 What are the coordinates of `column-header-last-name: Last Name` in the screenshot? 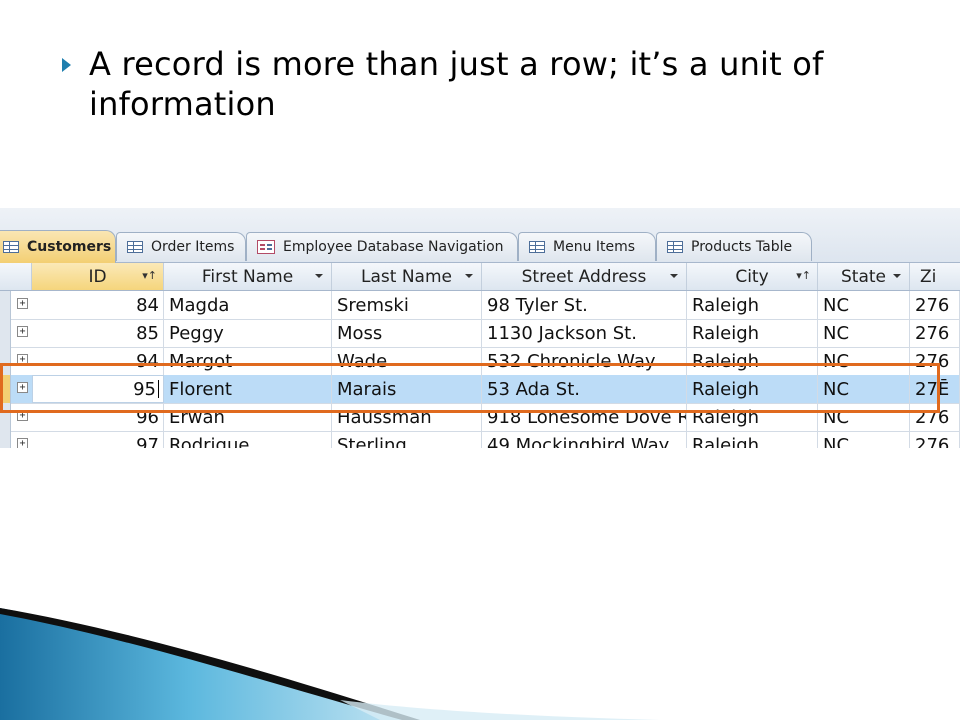 It's located at (407, 276).